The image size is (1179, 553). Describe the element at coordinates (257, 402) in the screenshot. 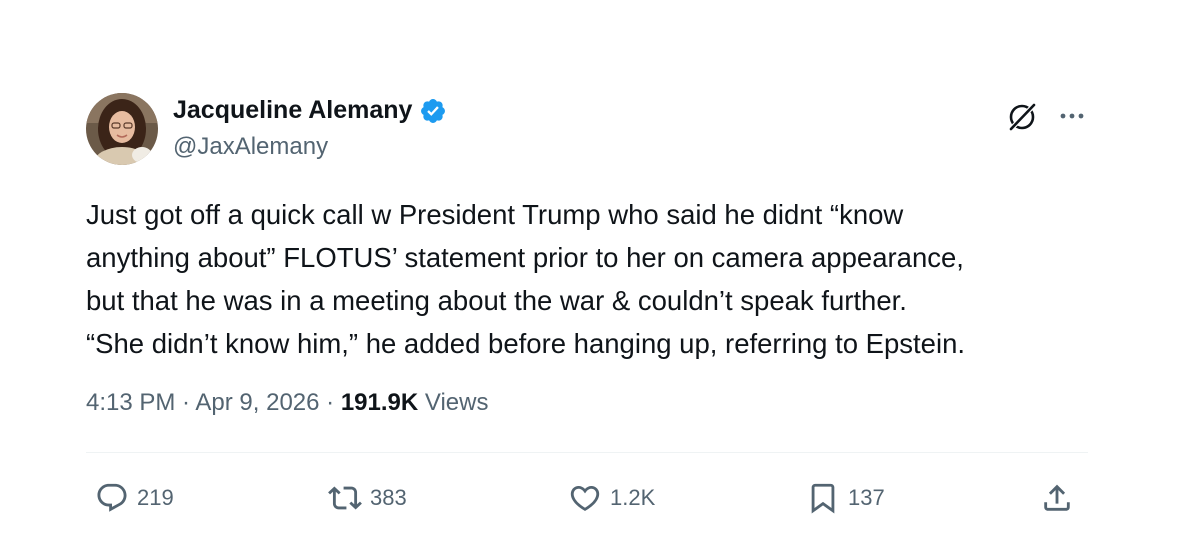

I see `timestamp-date: Apr 9, 2026` at that location.